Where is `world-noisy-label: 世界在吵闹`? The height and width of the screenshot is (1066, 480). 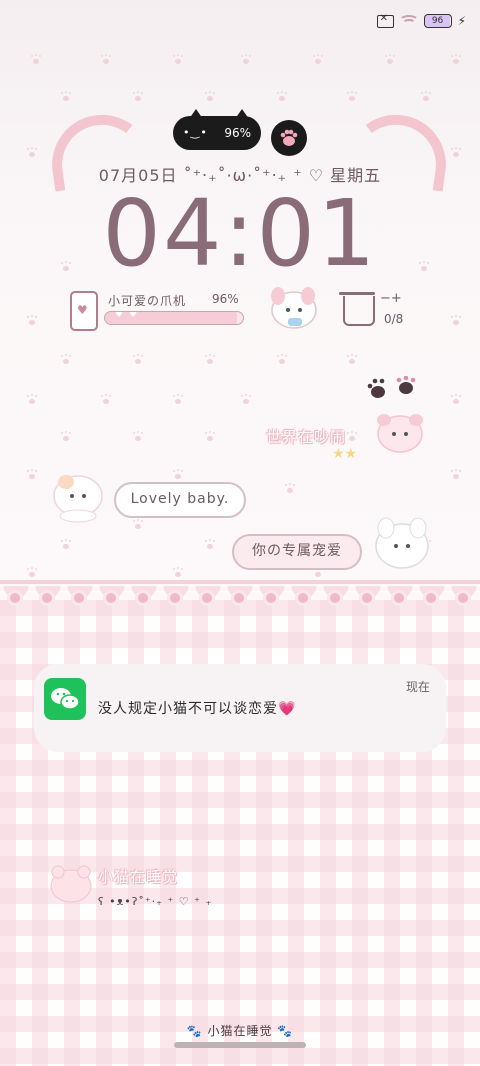
world-noisy-label: 世界在吵闹 is located at coordinates (306, 437).